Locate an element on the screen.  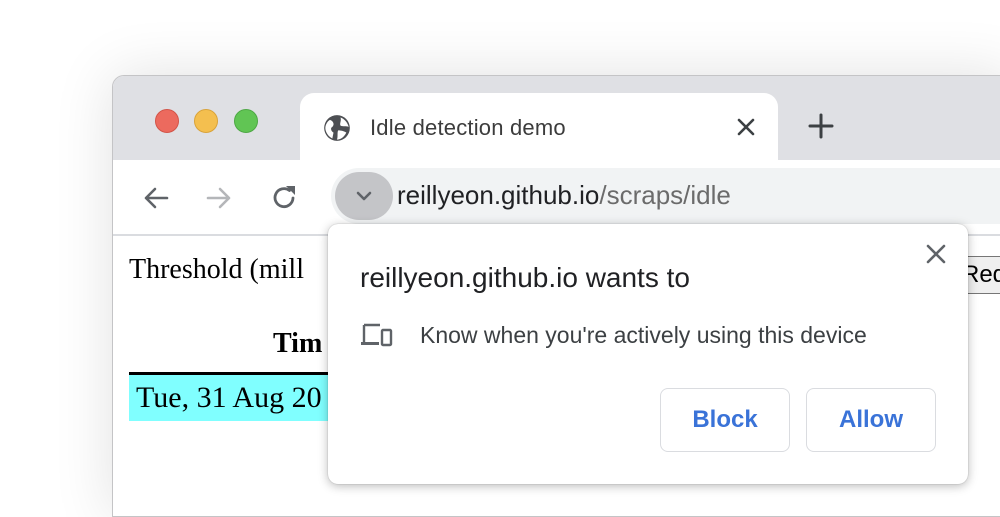
address-bar: reillyeon.github.io/scraps/idle is located at coordinates (665, 196).